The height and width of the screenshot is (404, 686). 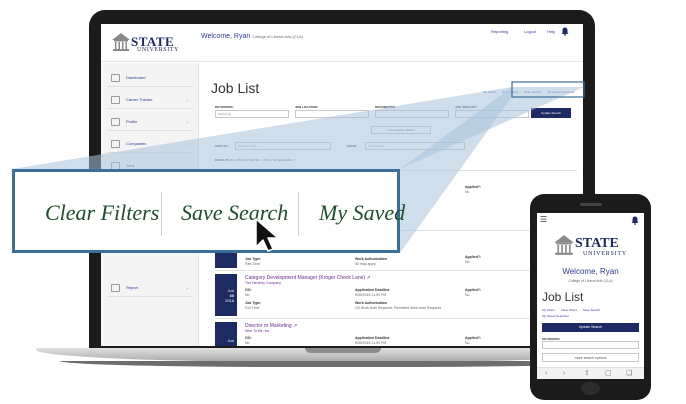 I want to click on sidebar-item-companies: Companies ⌄, so click(x=150, y=145).